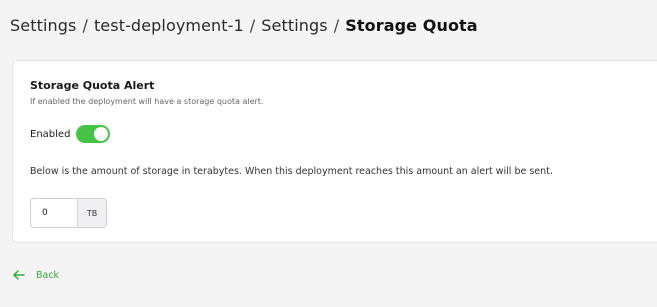 The image size is (657, 307). I want to click on breadcrumb-item-settings: Settings, so click(43, 25).